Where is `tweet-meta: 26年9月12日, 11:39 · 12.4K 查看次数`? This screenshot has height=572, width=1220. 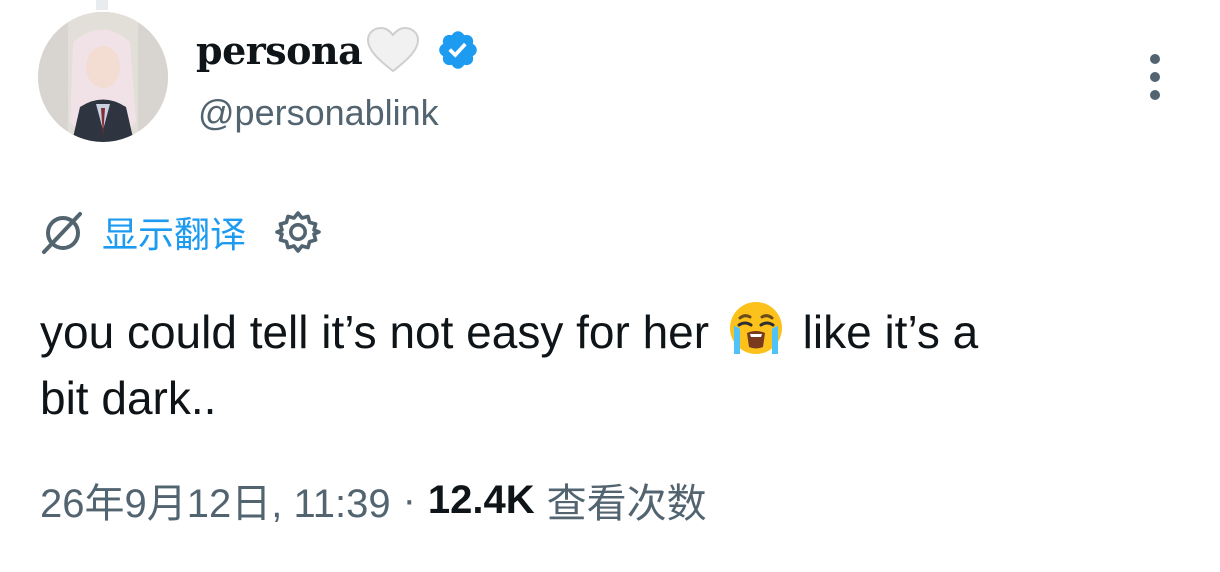
tweet-meta: 26年9月12日, 11:39 · 12.4K 查看次数 is located at coordinates (373, 500).